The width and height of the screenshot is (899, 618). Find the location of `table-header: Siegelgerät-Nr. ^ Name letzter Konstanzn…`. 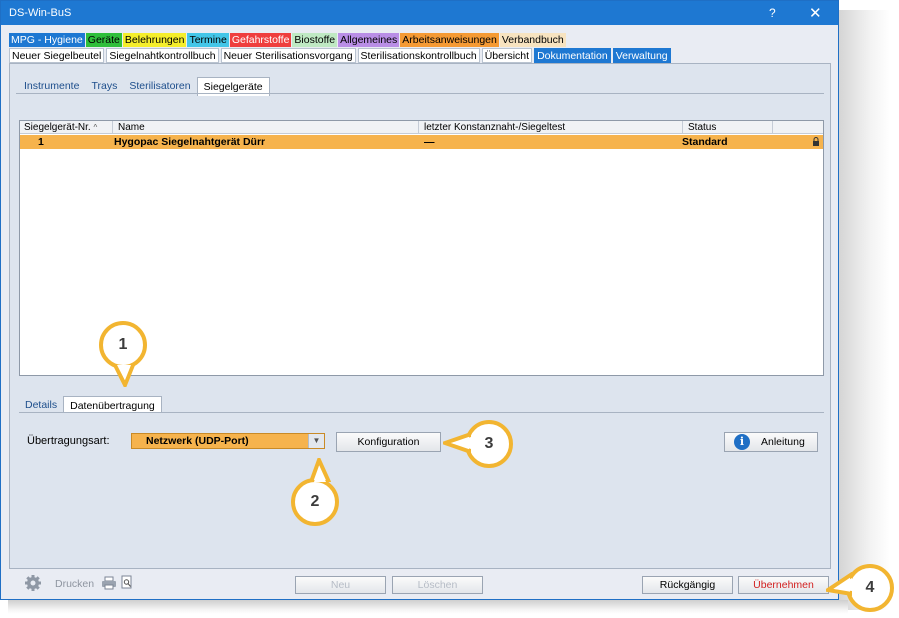

table-header: Siegelgerät-Nr. ^ Name letzter Konstanzn… is located at coordinates (421, 127).